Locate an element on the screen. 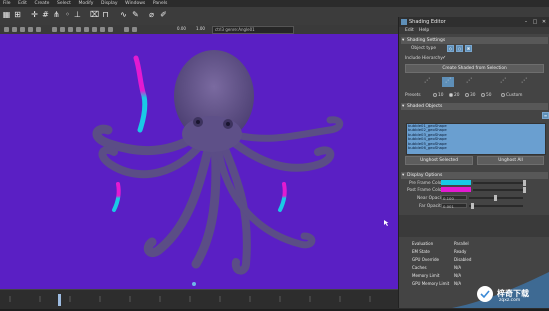  object-type-curve-icon: ○ is located at coordinates (459, 48).